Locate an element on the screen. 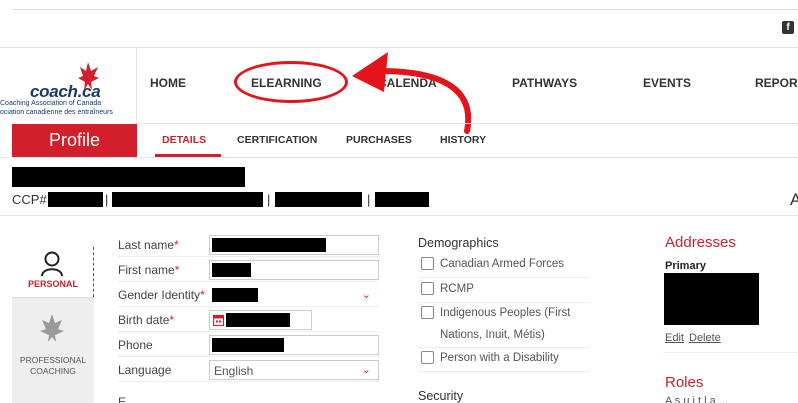  birth-date-label: Birth date* is located at coordinates (146, 320).